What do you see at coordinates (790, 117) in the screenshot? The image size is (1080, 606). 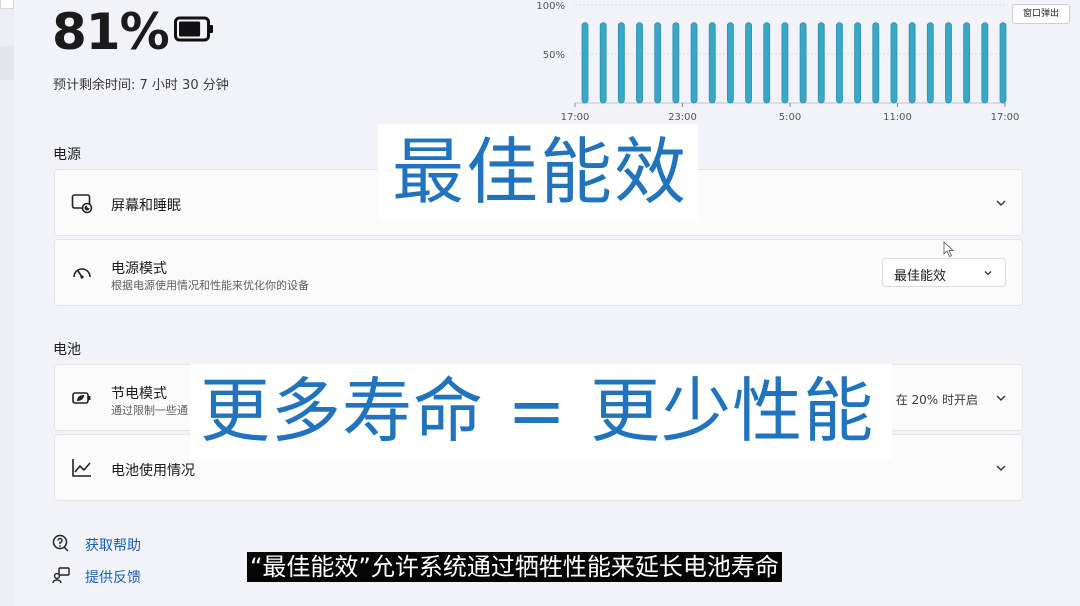 I see `chart-x-tick-label: 5:00` at bounding box center [790, 117].